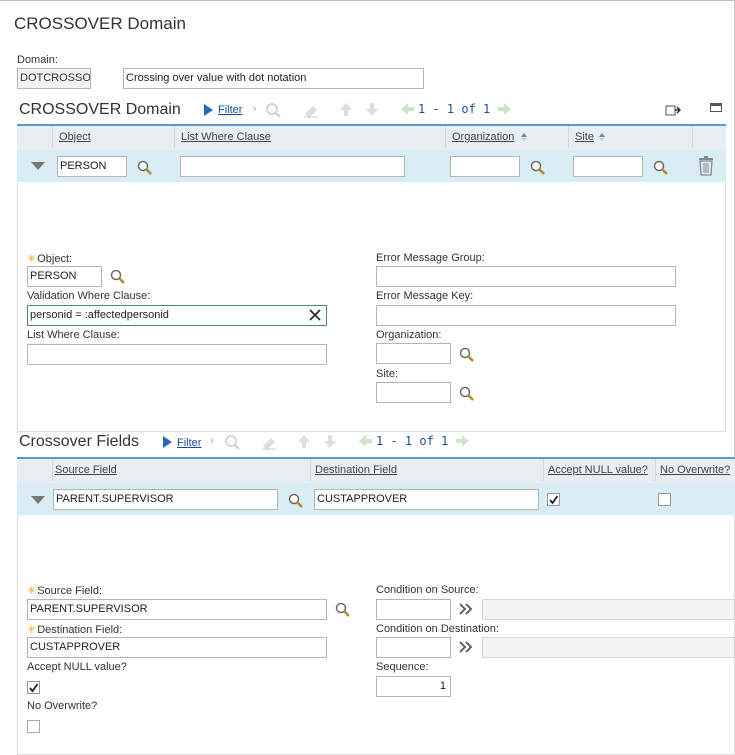 The image size is (735, 755). I want to click on organization-label: Organization:, so click(409, 335).